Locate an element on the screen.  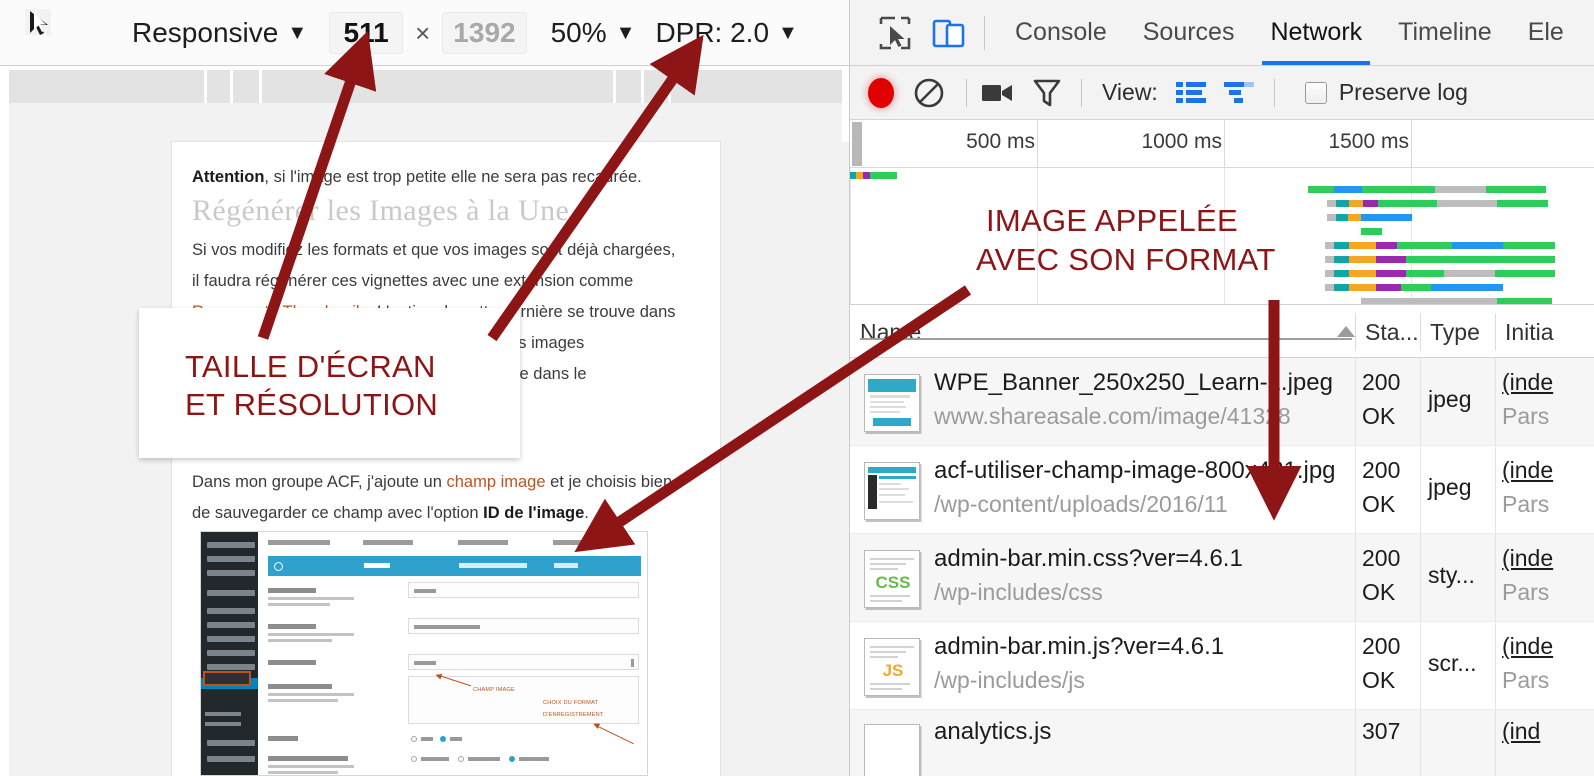
request-name: admin-bar.min.css?ver=4.6.1 is located at coordinates (1088, 559).